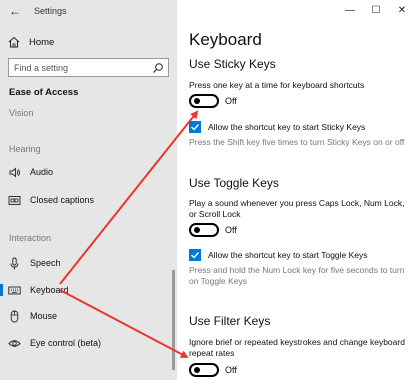 This screenshot has width=415, height=380. I want to click on search-input: Find a setting, so click(88, 67).